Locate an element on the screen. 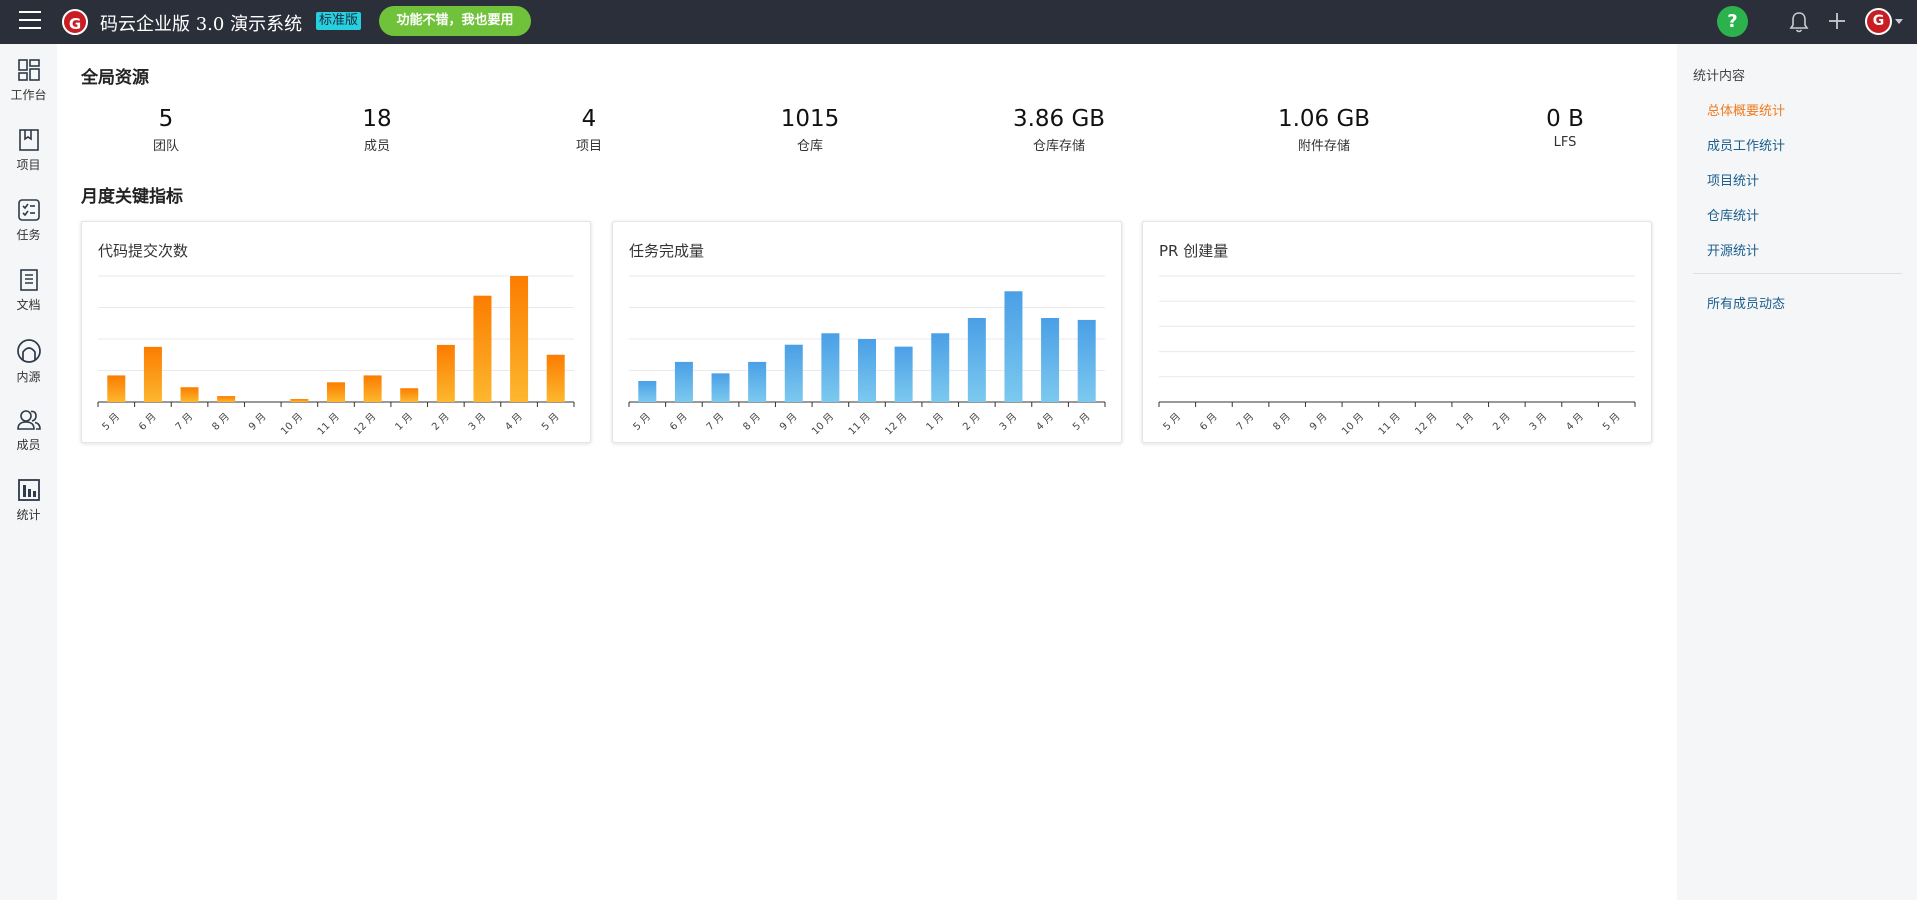 The image size is (1917, 900). sidebar-item-label: 工作台 is located at coordinates (28, 95).